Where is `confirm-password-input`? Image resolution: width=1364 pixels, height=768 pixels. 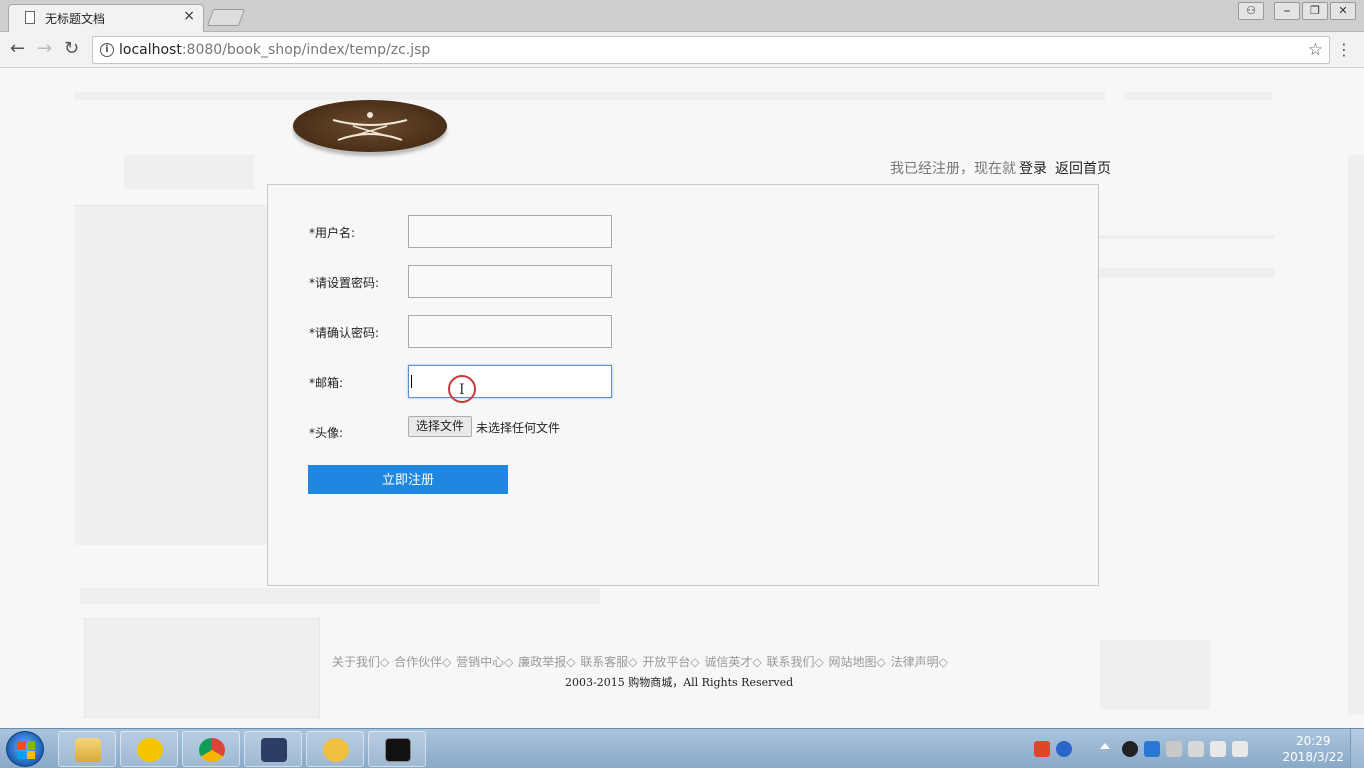 confirm-password-input is located at coordinates (510, 331).